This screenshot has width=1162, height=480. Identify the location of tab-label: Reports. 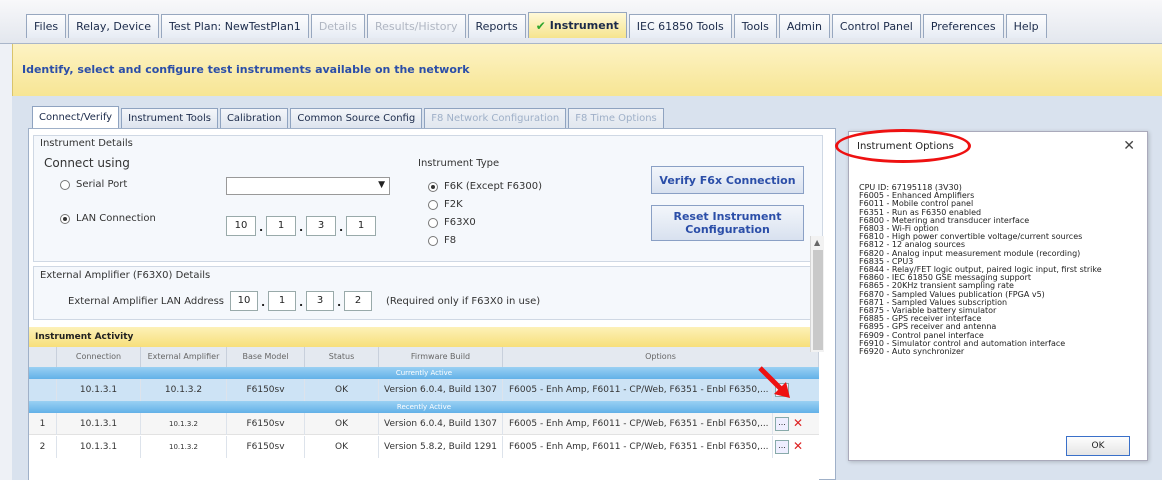
(496, 26).